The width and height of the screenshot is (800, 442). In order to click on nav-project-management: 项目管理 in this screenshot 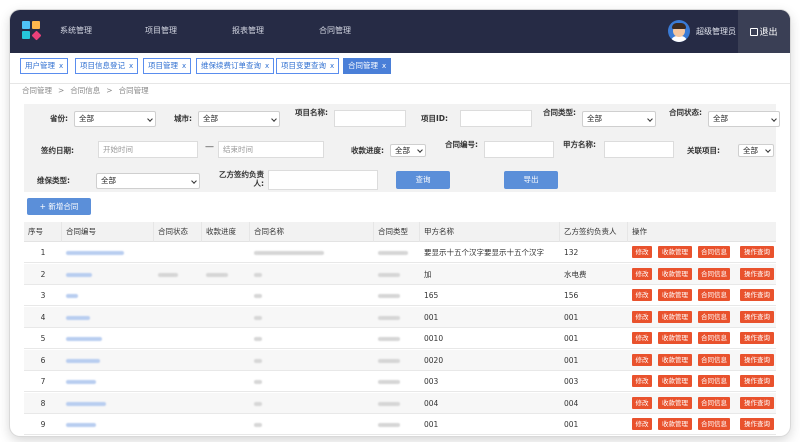, I will do `click(161, 30)`.